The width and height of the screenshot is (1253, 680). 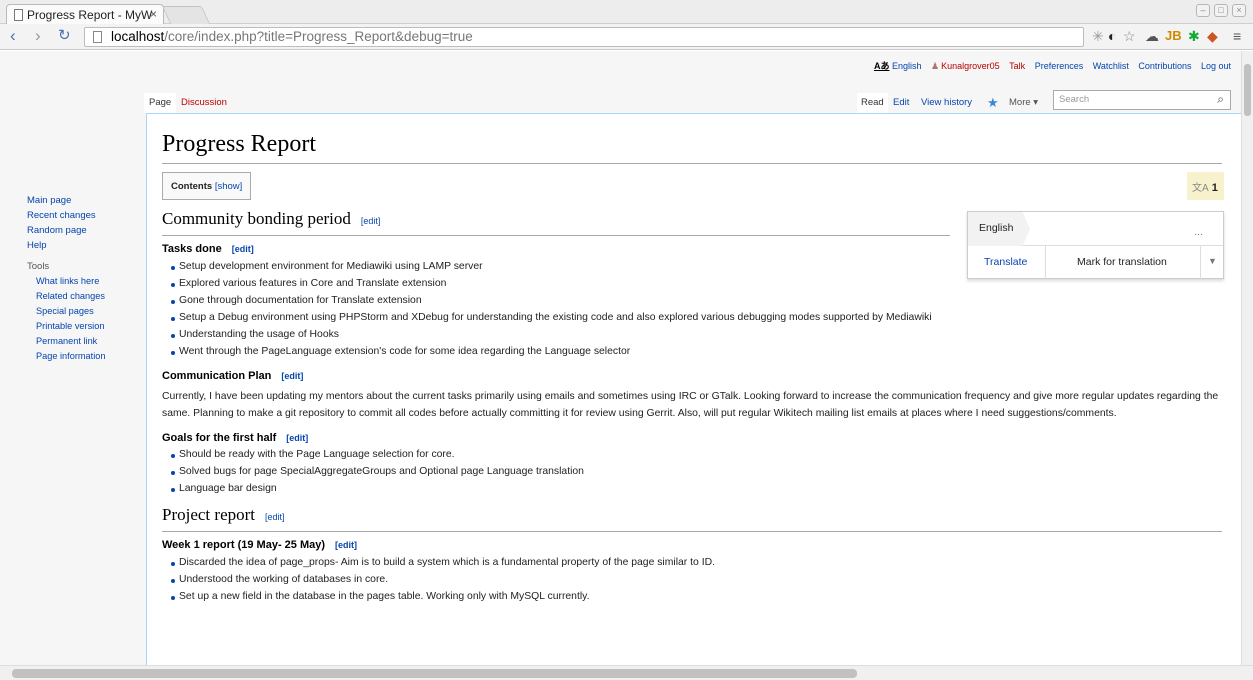 I want to click on minimize-icon: –, so click(x=1203, y=10).